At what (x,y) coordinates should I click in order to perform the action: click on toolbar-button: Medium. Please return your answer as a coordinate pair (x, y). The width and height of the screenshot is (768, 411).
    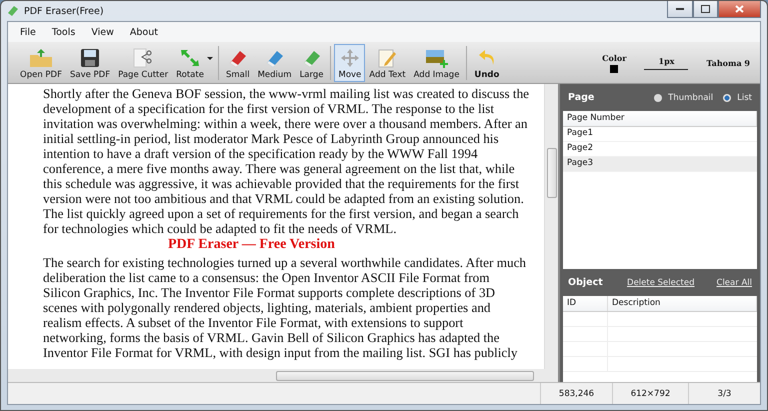
    Looking at the image, I should click on (275, 63).